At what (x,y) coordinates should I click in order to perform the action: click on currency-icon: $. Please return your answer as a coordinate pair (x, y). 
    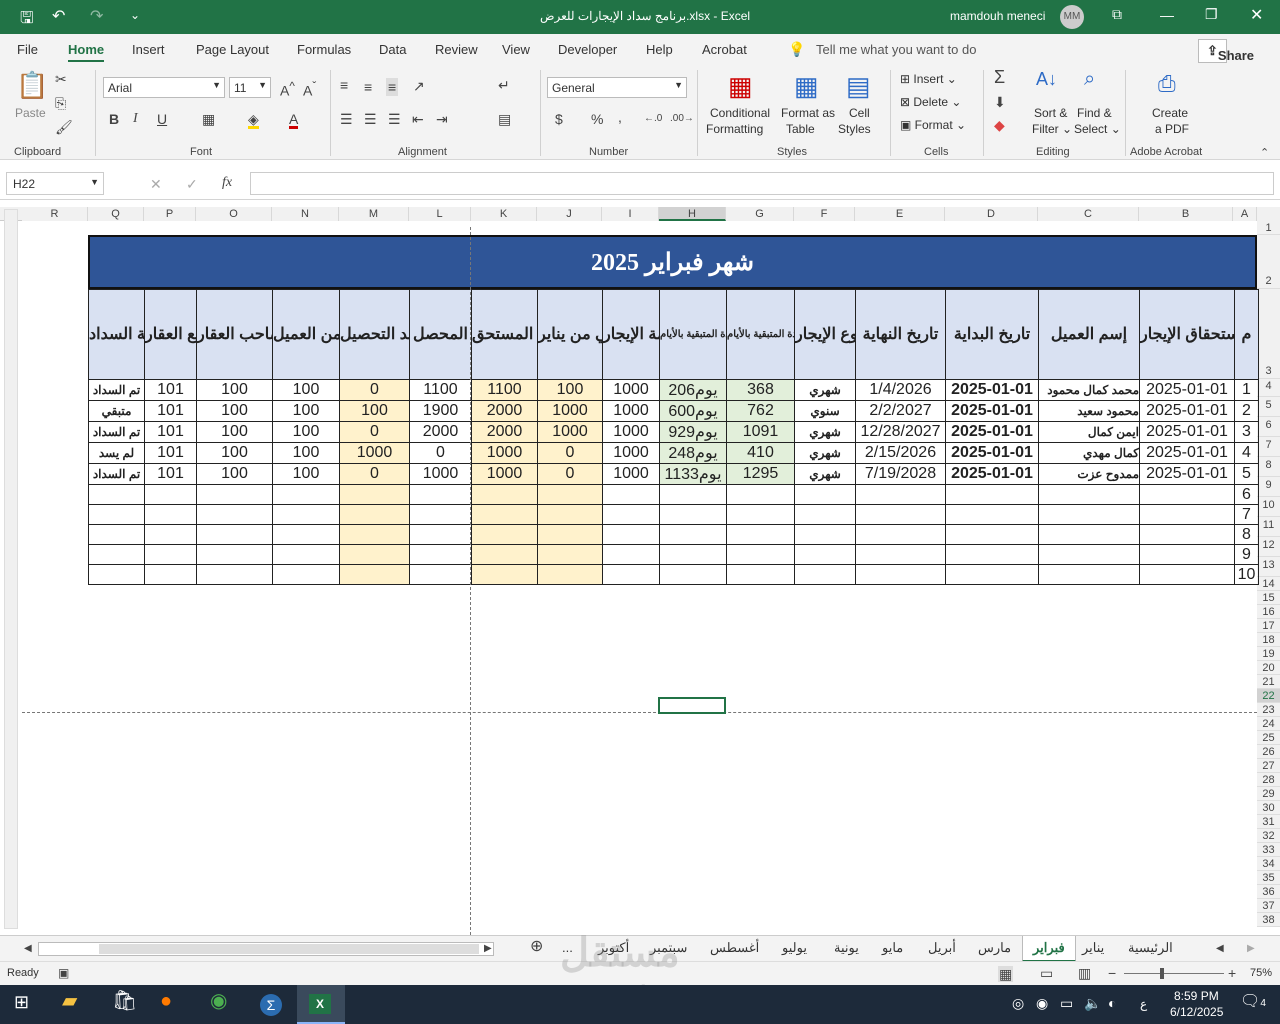
    Looking at the image, I should click on (559, 119).